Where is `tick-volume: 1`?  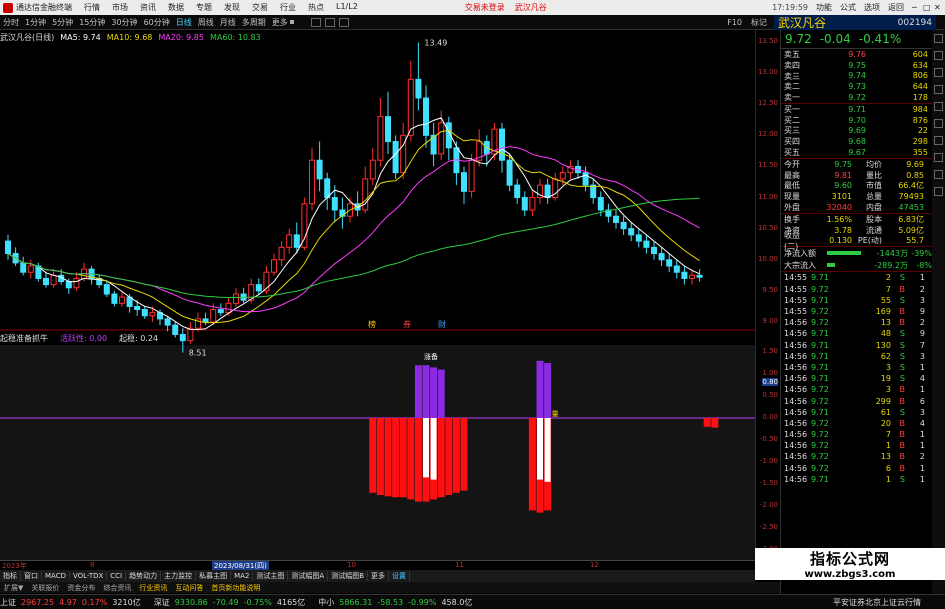
tick-volume: 1 is located at coordinates (888, 446).